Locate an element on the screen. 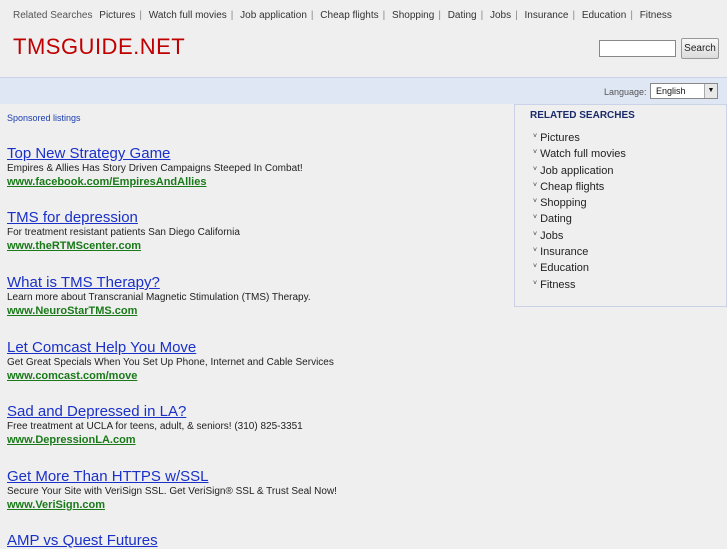 This screenshot has width=727, height=549. listing-url: www.facebook.com/EmpiresAndAllies is located at coordinates (155, 182).